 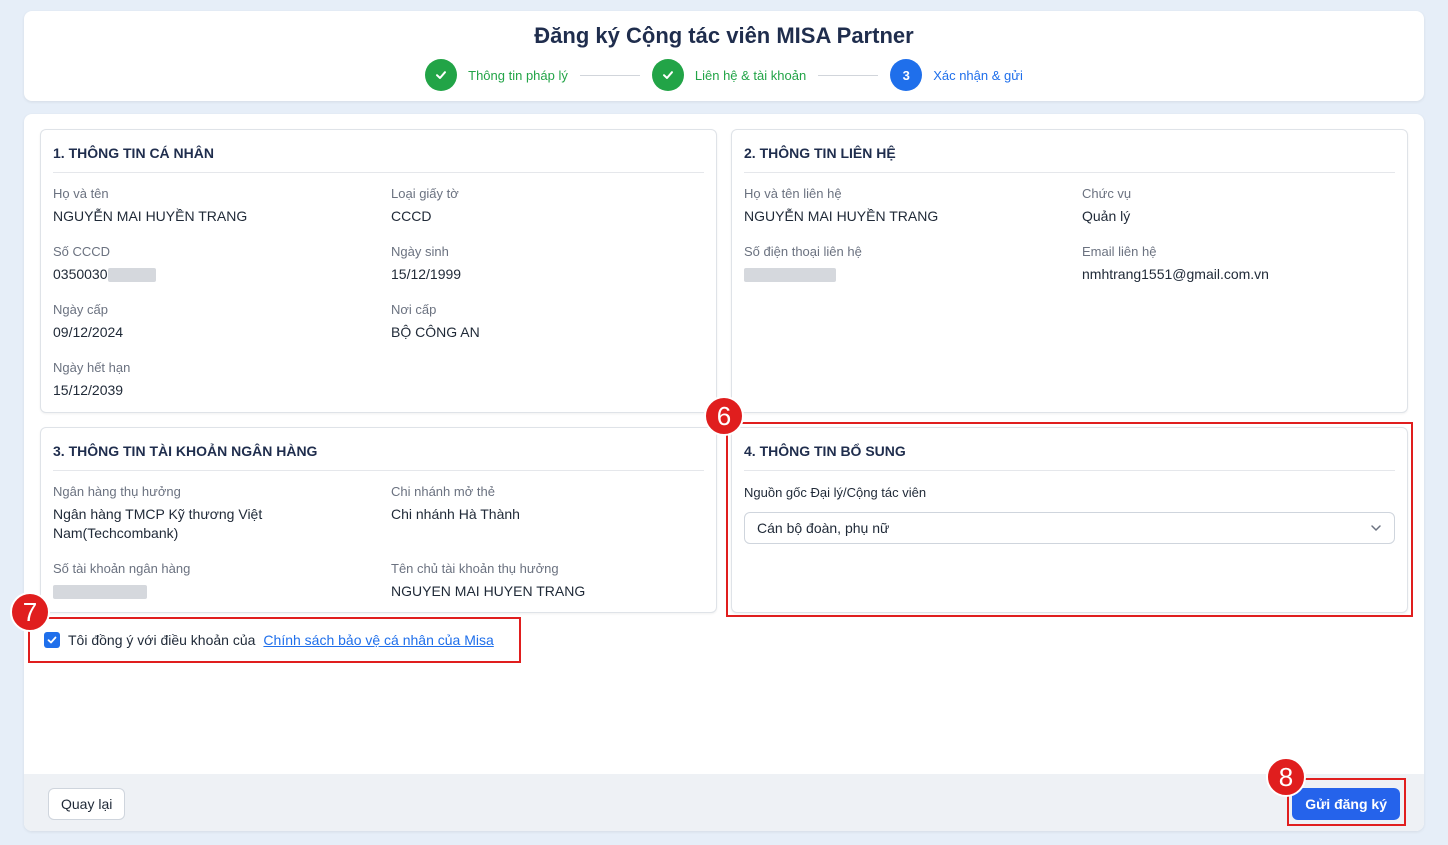 I want to click on field-issue-date: Ngày cấp 09/12/2024, so click(x=88, y=321).